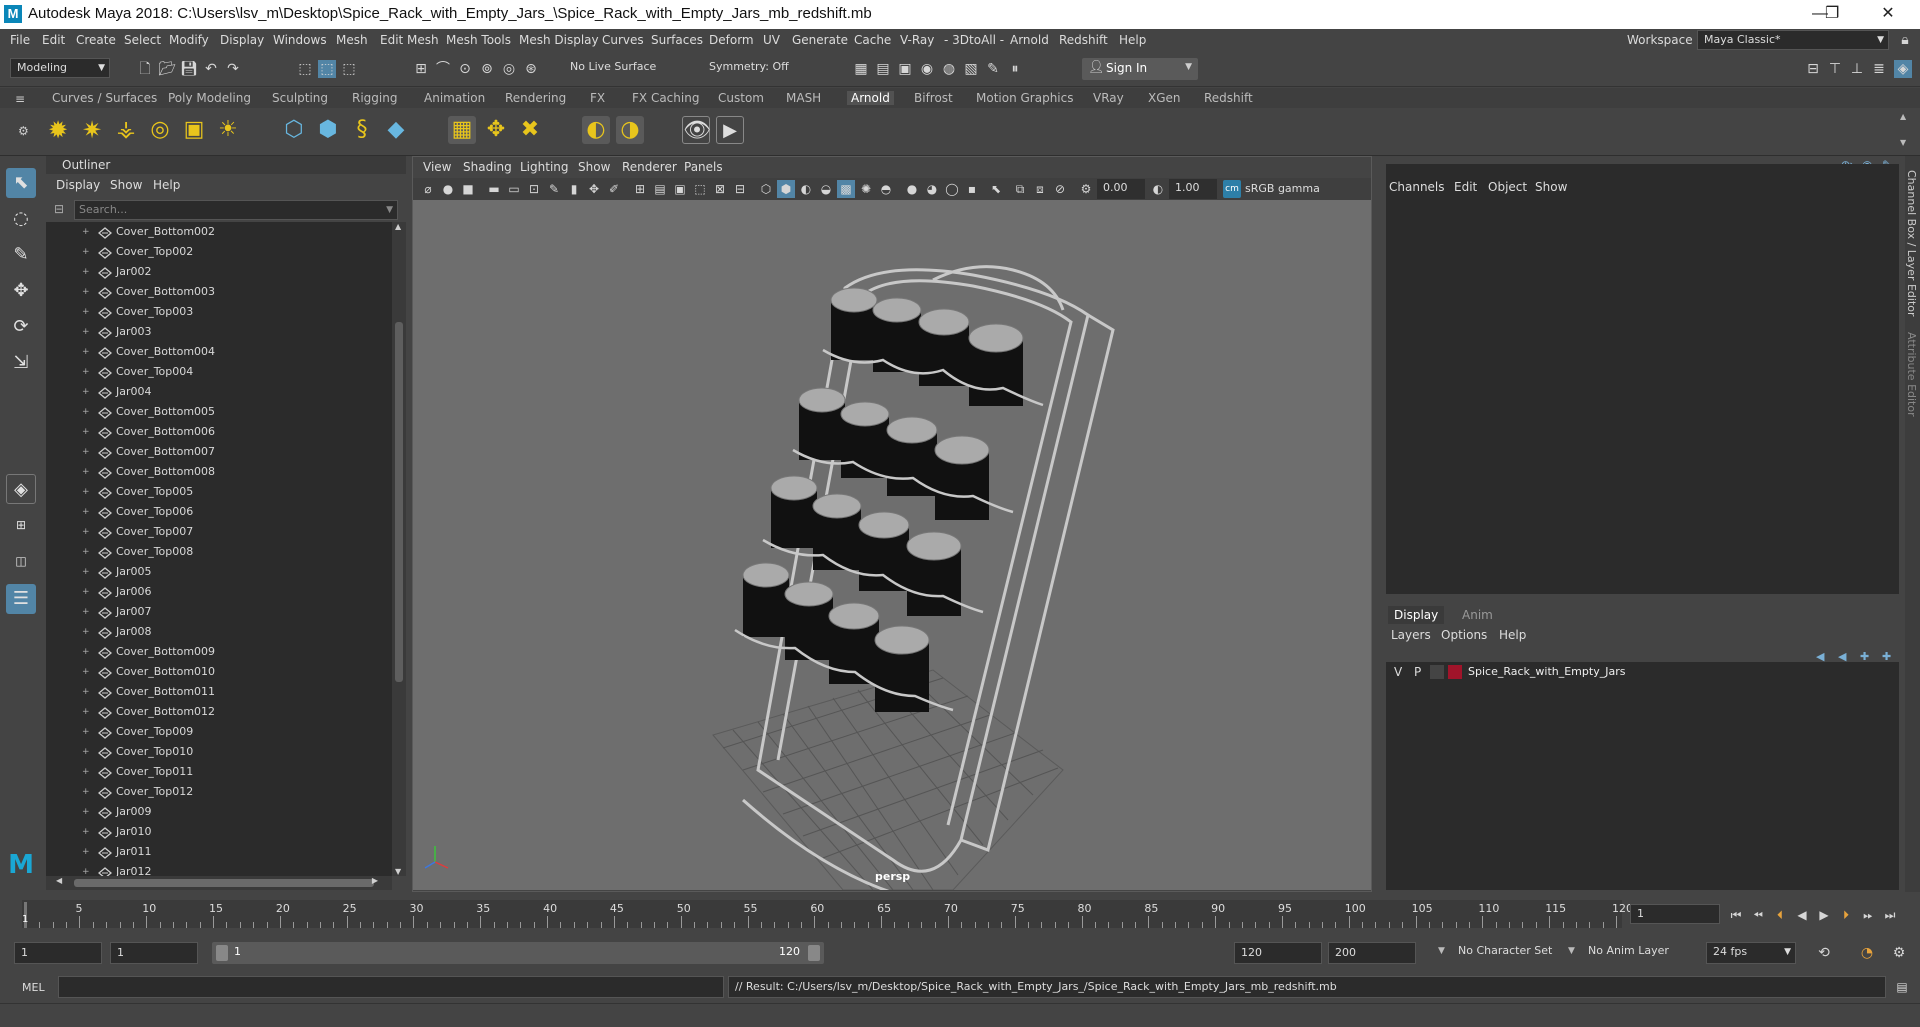 This screenshot has width=1920, height=1027. Describe the element at coordinates (78, 185) in the screenshot. I see `outliner-menu-display: Display` at that location.